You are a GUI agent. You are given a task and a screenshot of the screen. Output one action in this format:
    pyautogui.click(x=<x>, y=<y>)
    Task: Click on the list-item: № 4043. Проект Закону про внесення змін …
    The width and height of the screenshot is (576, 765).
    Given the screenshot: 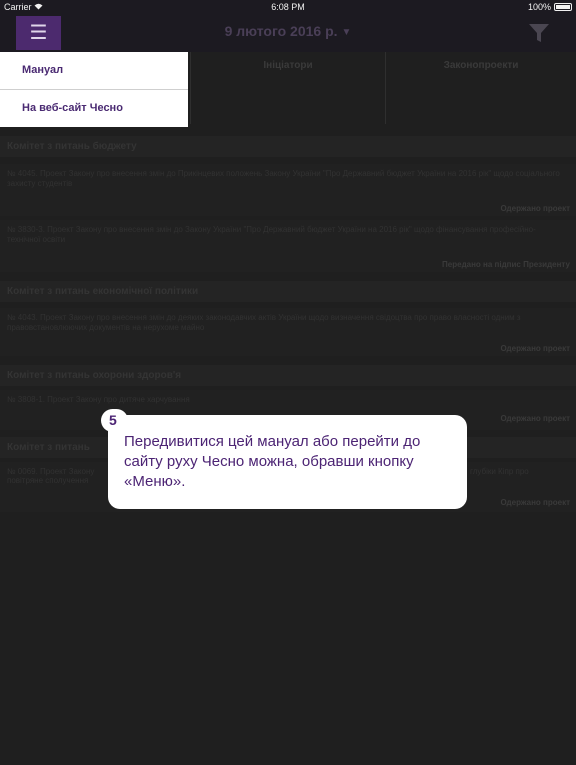 What is the action you would take?
    pyautogui.click(x=288, y=332)
    